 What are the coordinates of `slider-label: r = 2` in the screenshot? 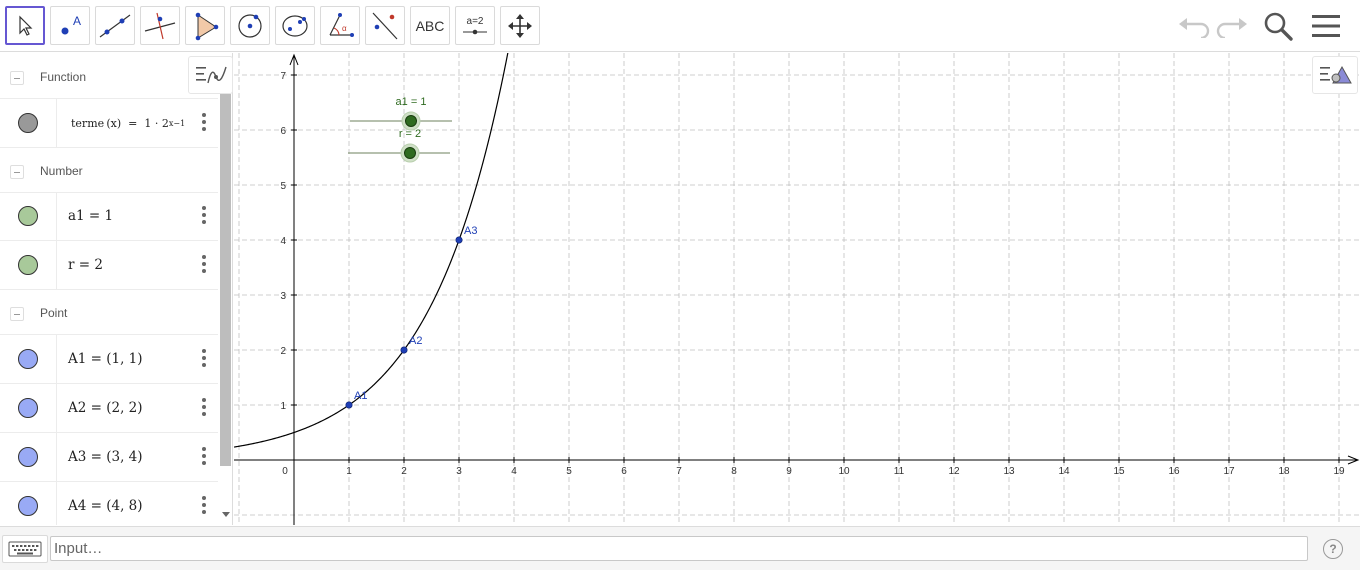 It's located at (410, 134).